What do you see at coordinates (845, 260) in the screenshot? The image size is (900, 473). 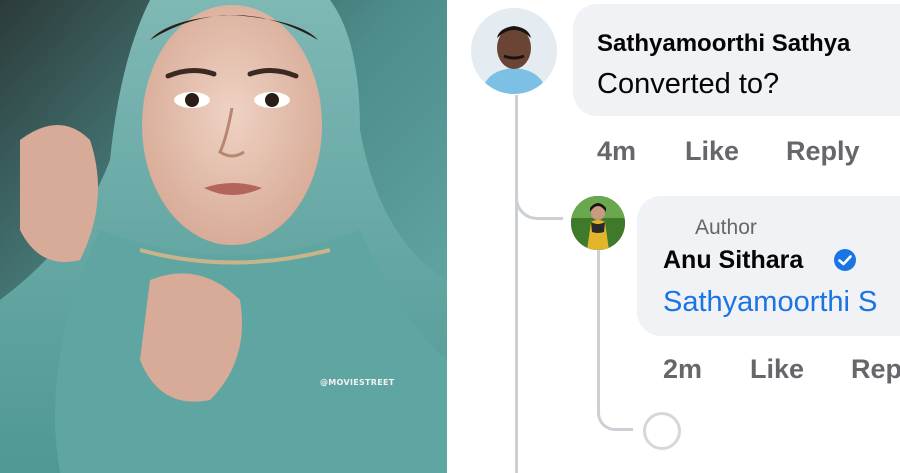 I see `verified-badge-icon` at bounding box center [845, 260].